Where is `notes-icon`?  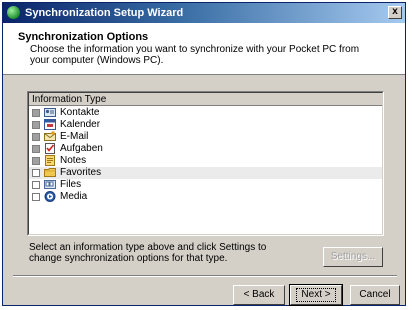 notes-icon is located at coordinates (50, 160).